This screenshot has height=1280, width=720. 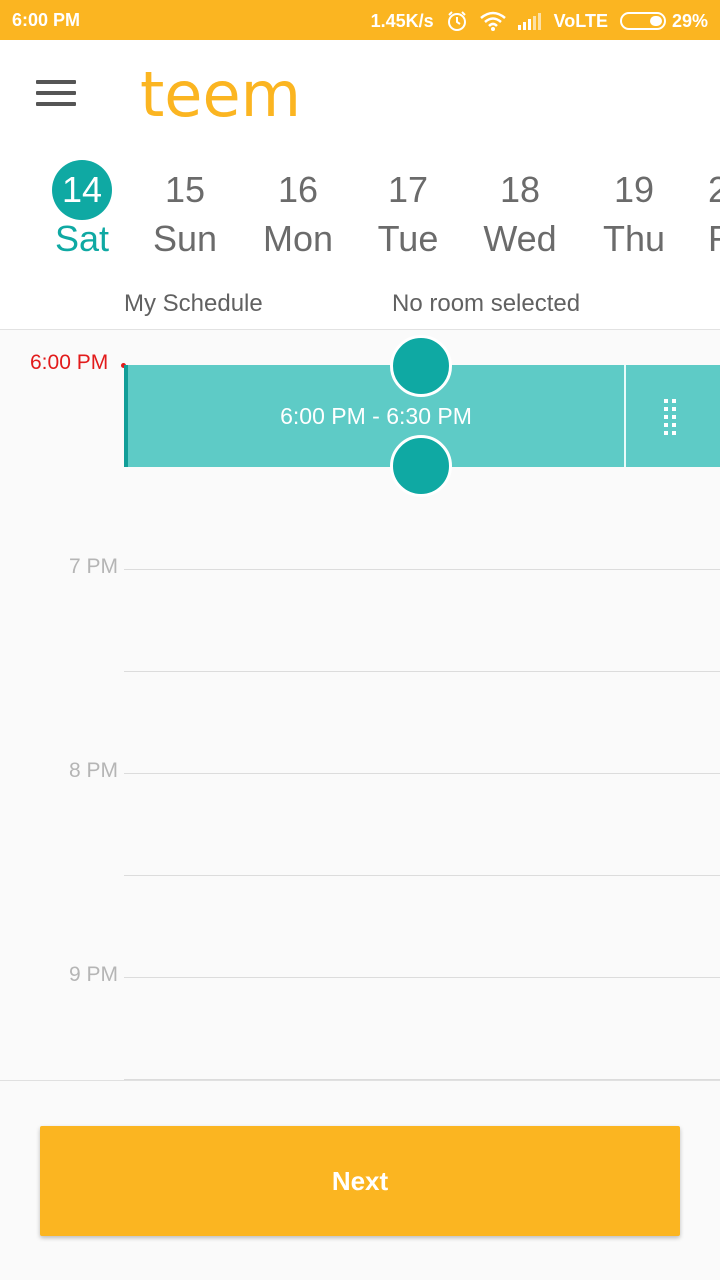 What do you see at coordinates (185, 189) in the screenshot?
I see `day-number: 15` at bounding box center [185, 189].